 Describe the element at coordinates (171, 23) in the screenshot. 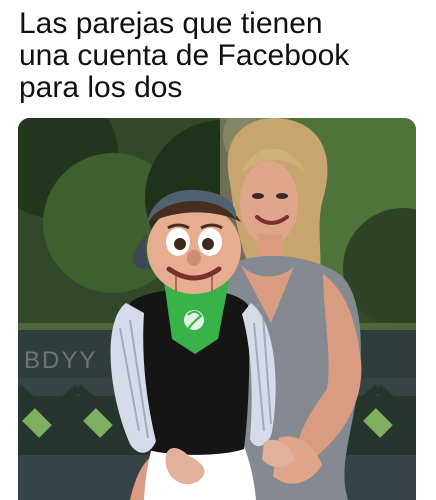

I see `caption-line-1: Las parejas que tienen` at that location.